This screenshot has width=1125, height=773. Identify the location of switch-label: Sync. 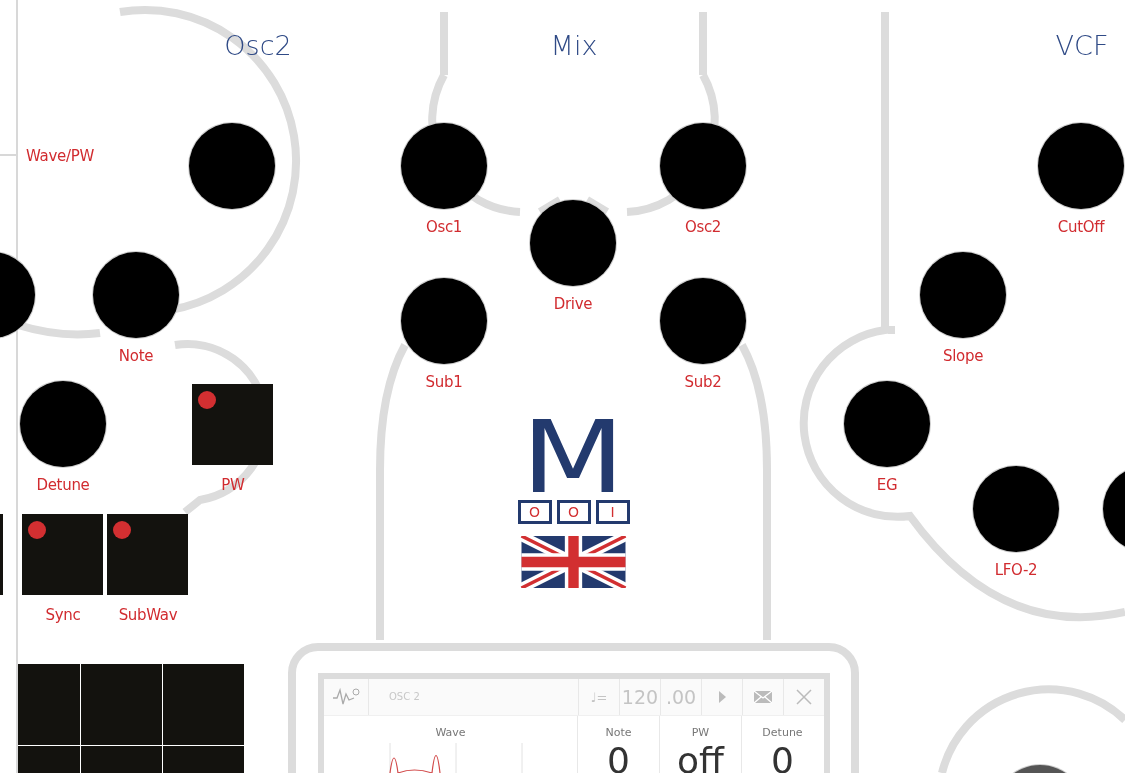
(63, 615).